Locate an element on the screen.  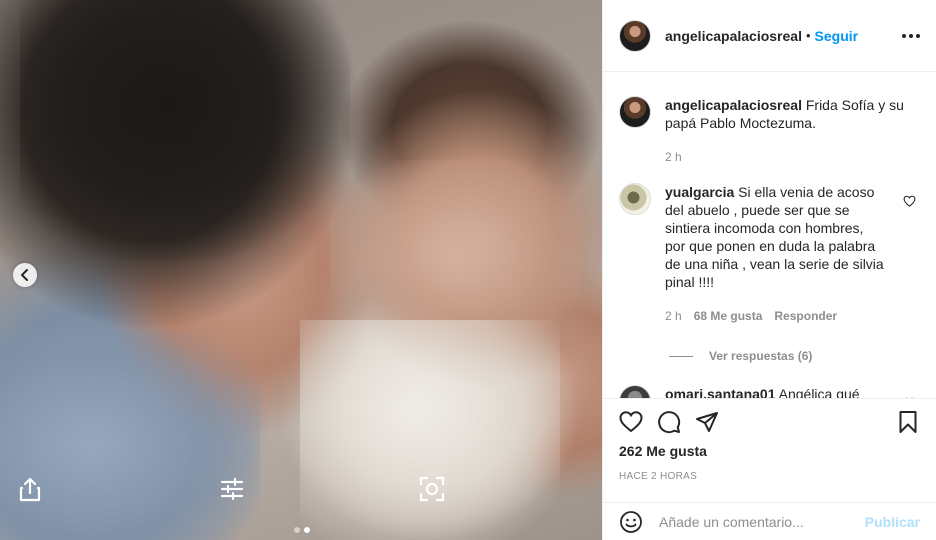
caption-meta: 2 h is located at coordinates (785, 157).